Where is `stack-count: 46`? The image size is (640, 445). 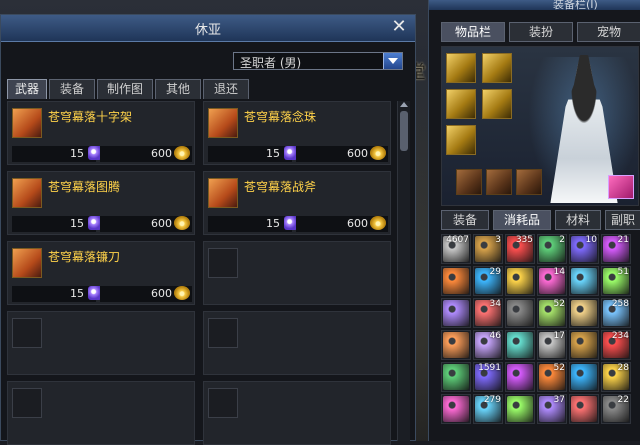
stack-count: 46 is located at coordinates (495, 336).